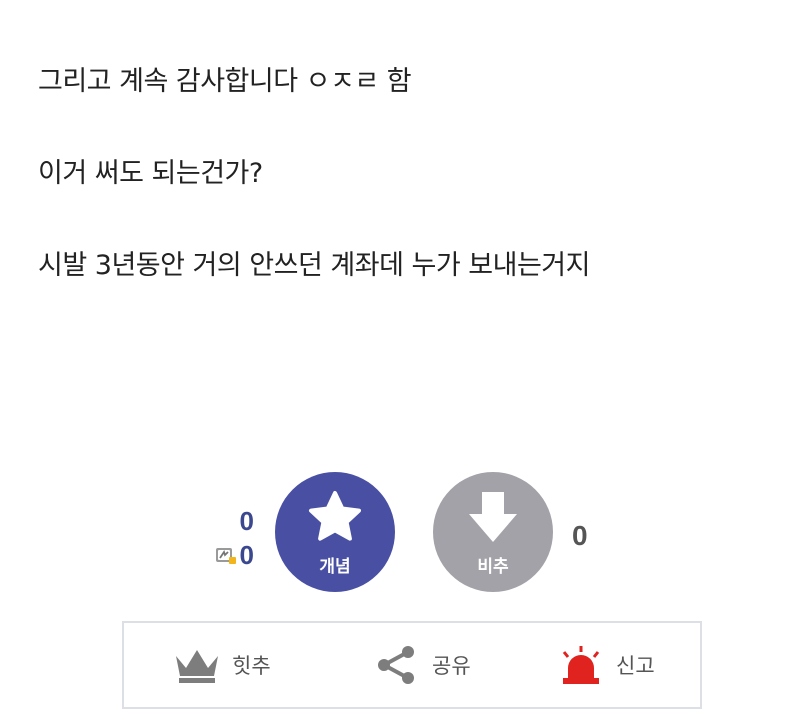 The image size is (806, 721). What do you see at coordinates (580, 535) in the screenshot?
I see `non-recommend-count: 0` at bounding box center [580, 535].